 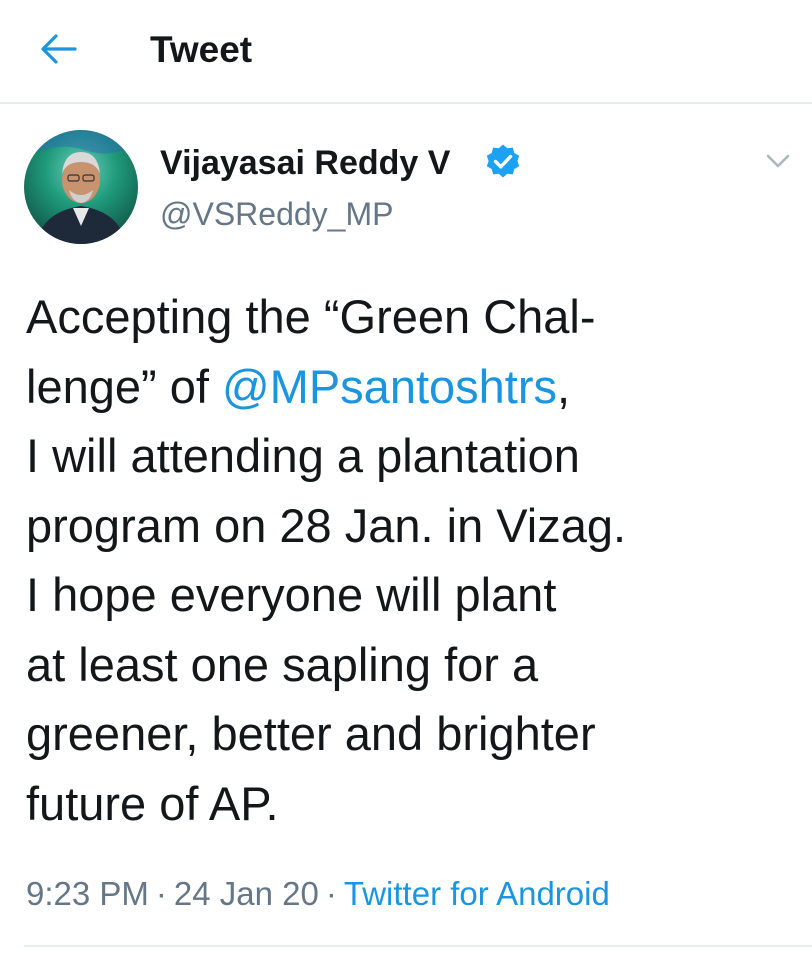 What do you see at coordinates (58, 49) in the screenshot?
I see `arrow-left-icon` at bounding box center [58, 49].